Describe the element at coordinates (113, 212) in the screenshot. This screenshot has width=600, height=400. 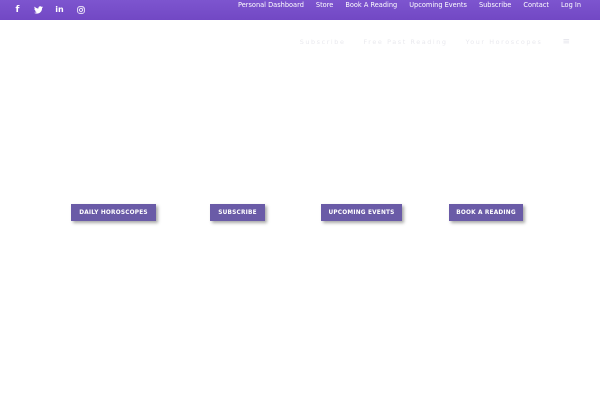
I see `daily-horoscopes-button: DAILY HOROSCOPES` at that location.